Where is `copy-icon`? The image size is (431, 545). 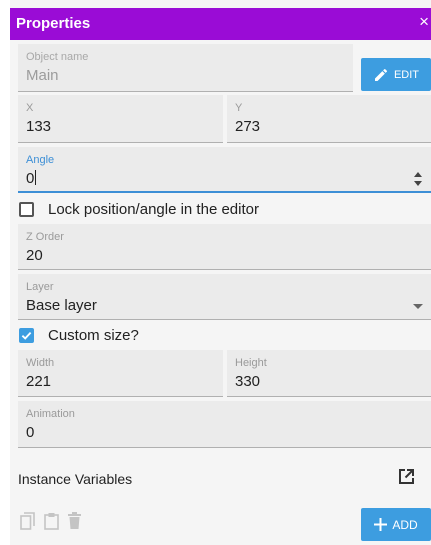 copy-icon is located at coordinates (27, 523).